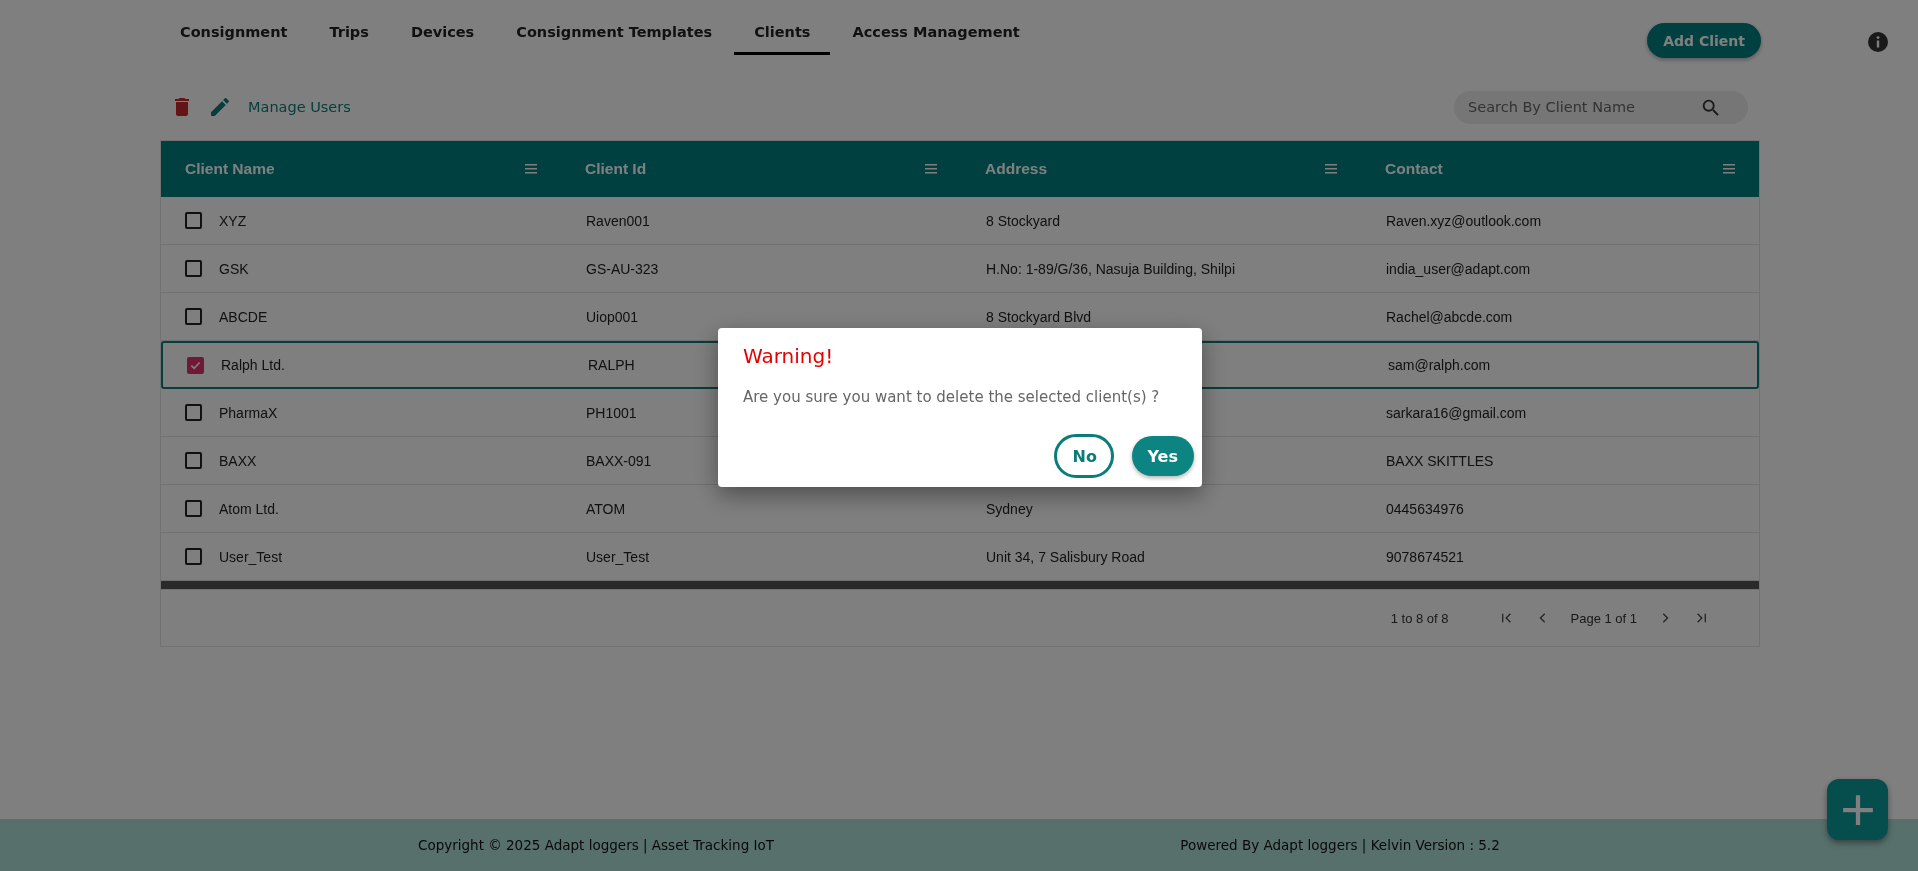 Image resolution: width=1918 pixels, height=871 pixels. Describe the element at coordinates (230, 169) in the screenshot. I see `header-label: Client Name` at that location.